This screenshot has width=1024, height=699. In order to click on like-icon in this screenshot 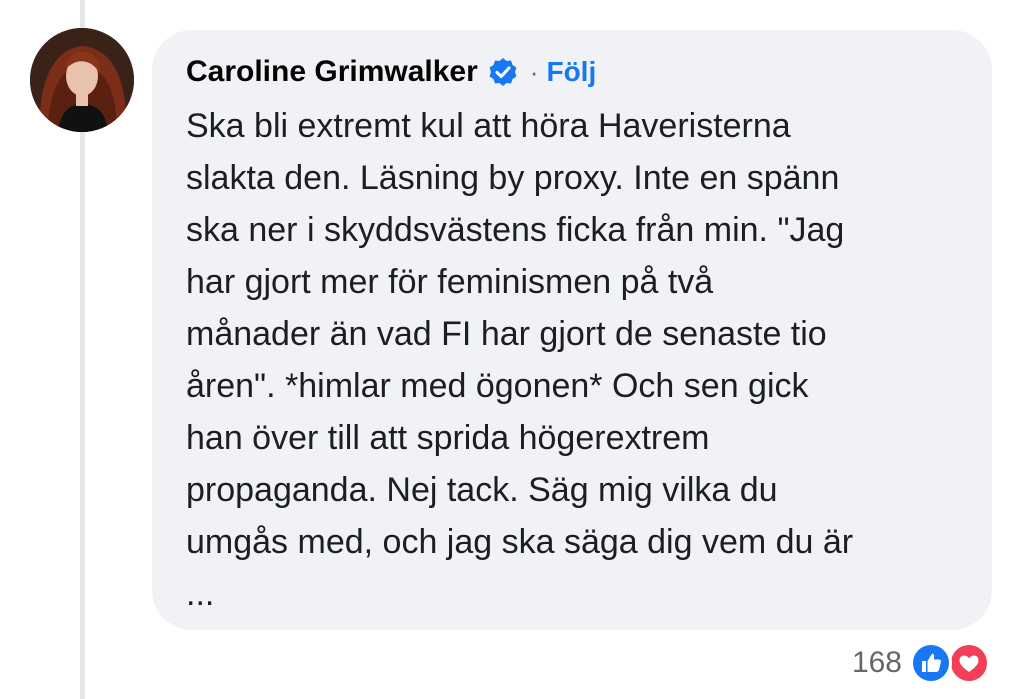, I will do `click(931, 663)`.